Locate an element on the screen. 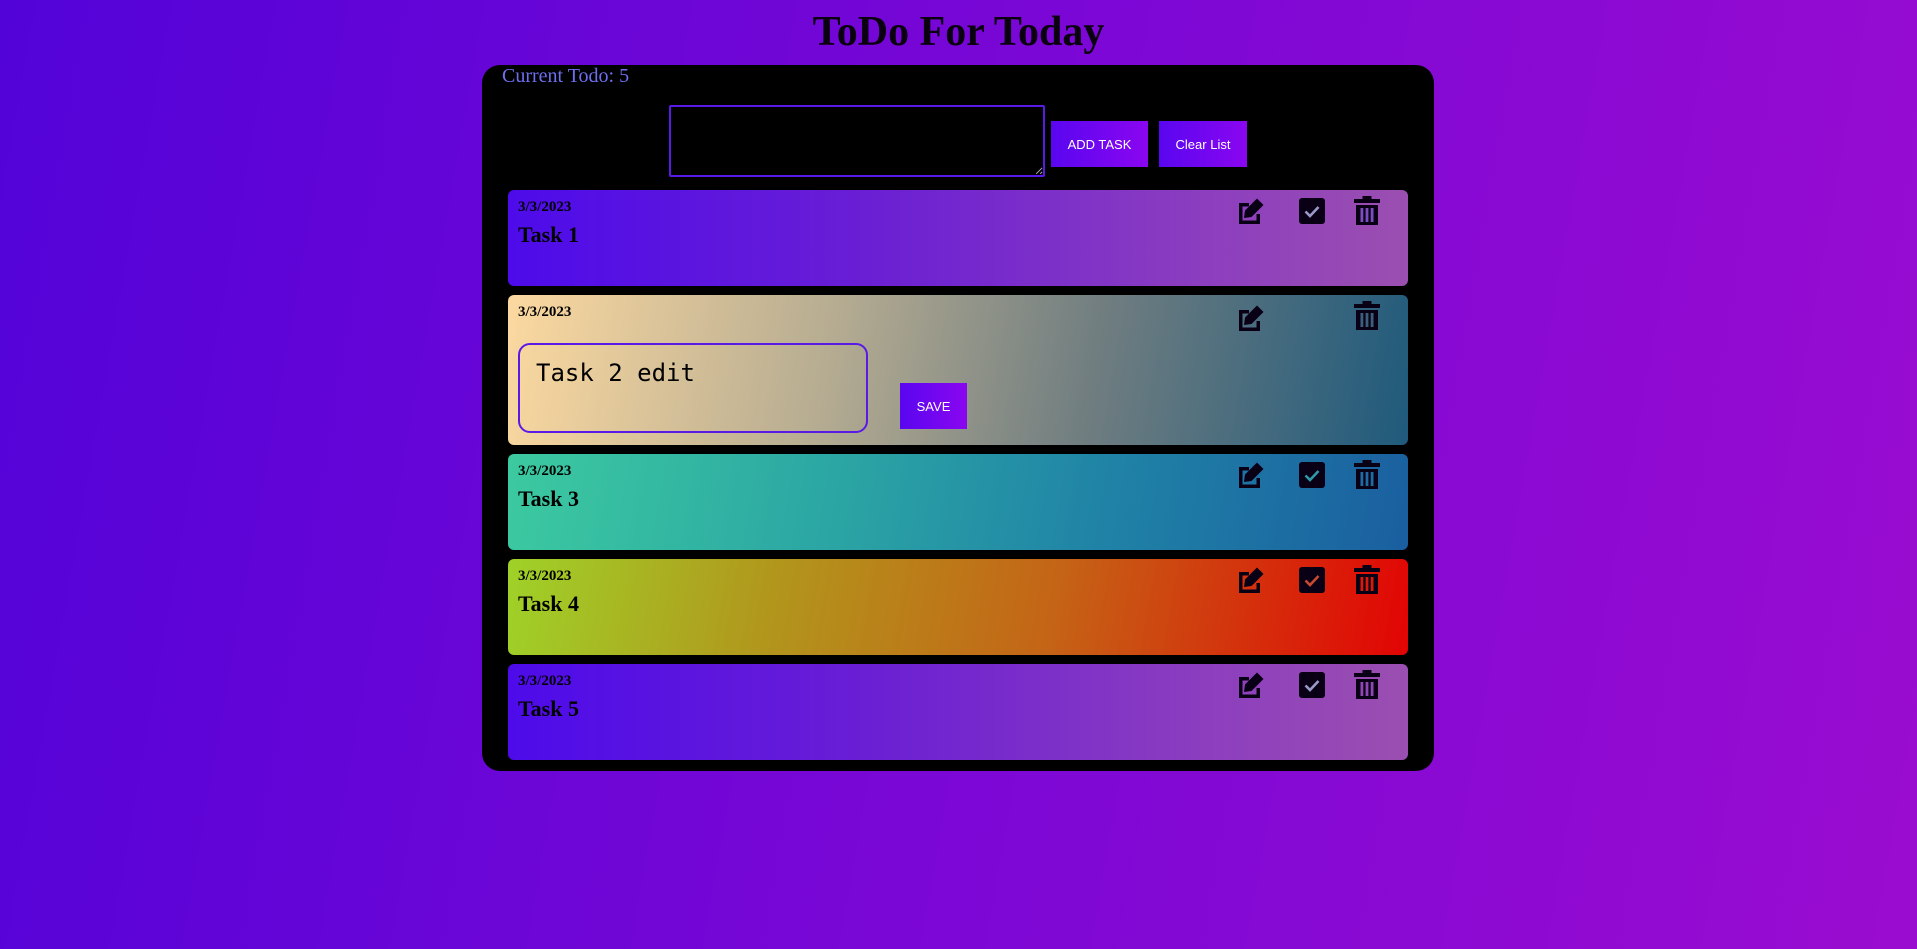  task-name: Task 4 is located at coordinates (548, 603).